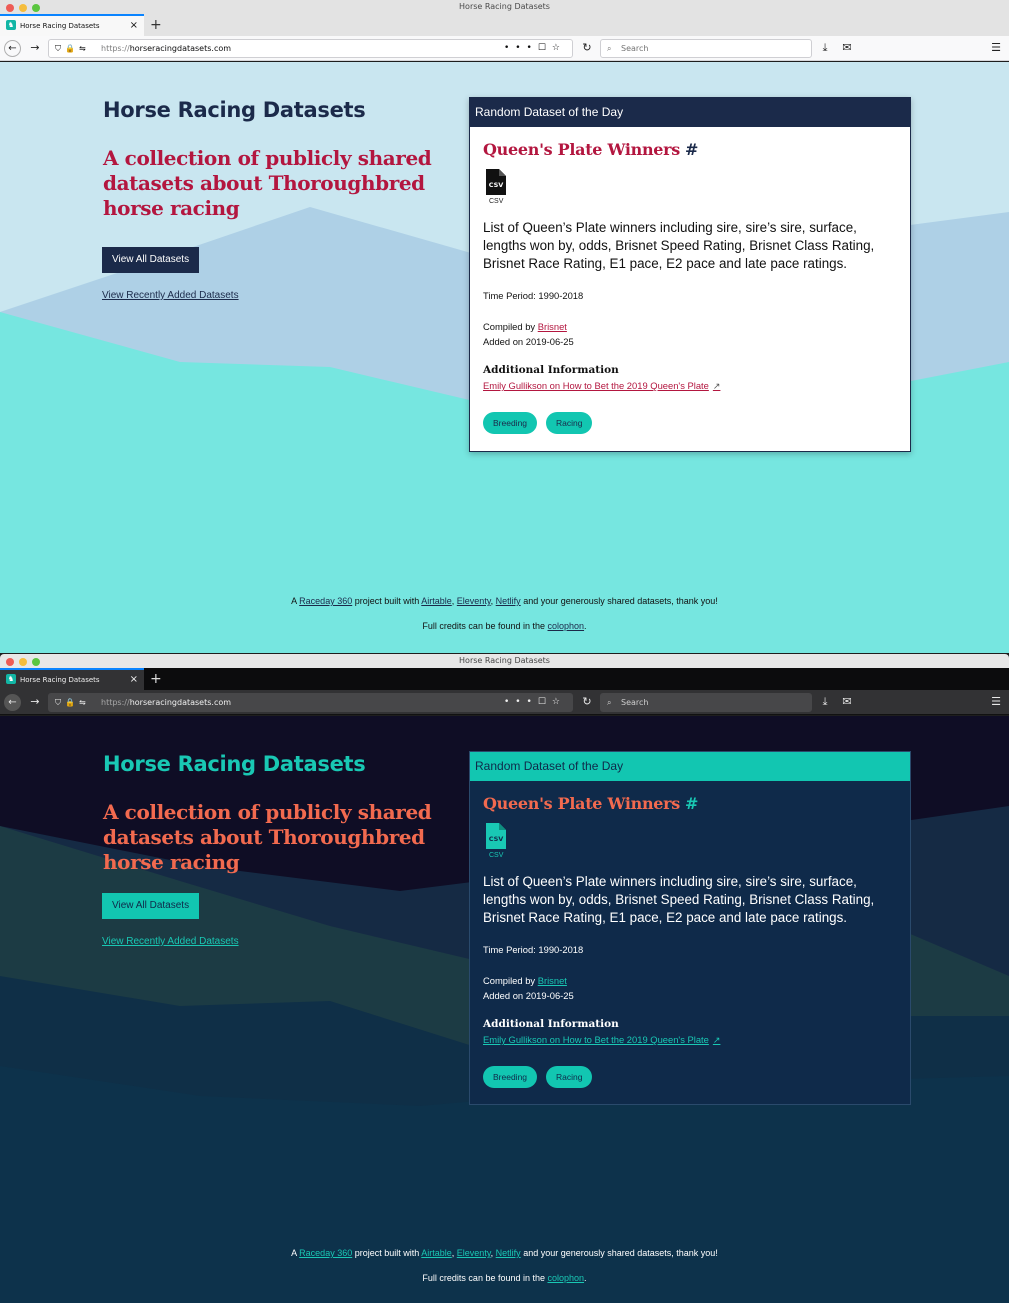 The height and width of the screenshot is (1303, 1009). I want to click on tab-strip: ♞ Horse Racing Datasets × +, so click(504, 25).